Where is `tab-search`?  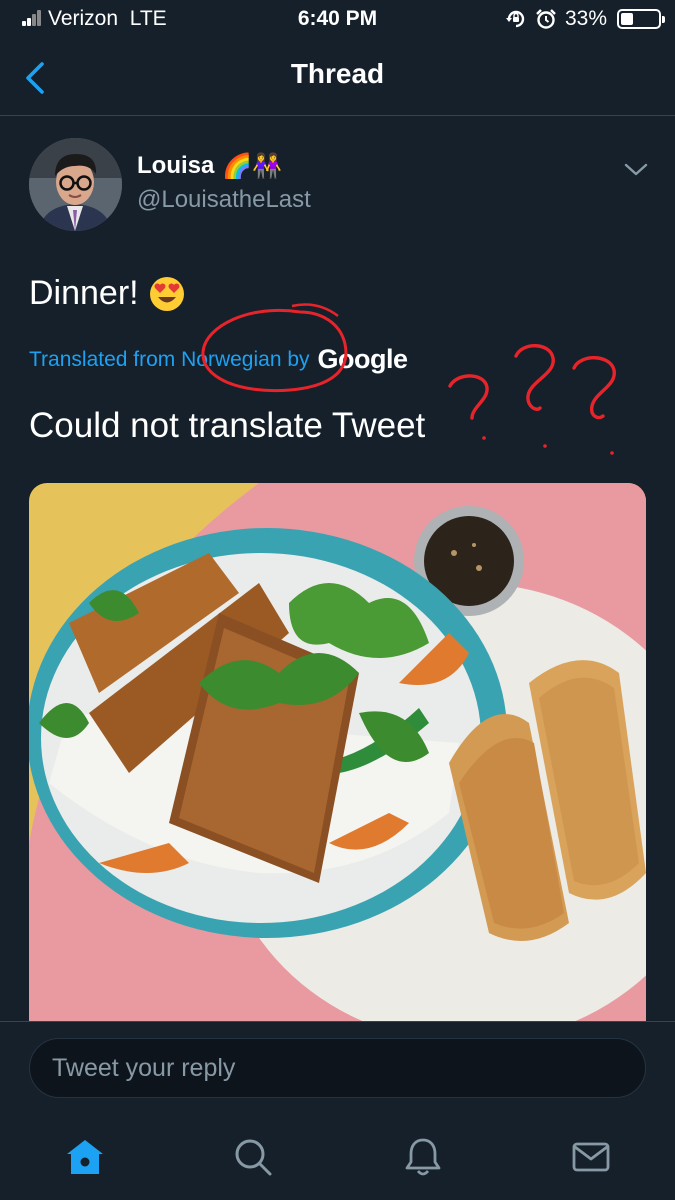 tab-search is located at coordinates (253, 1157).